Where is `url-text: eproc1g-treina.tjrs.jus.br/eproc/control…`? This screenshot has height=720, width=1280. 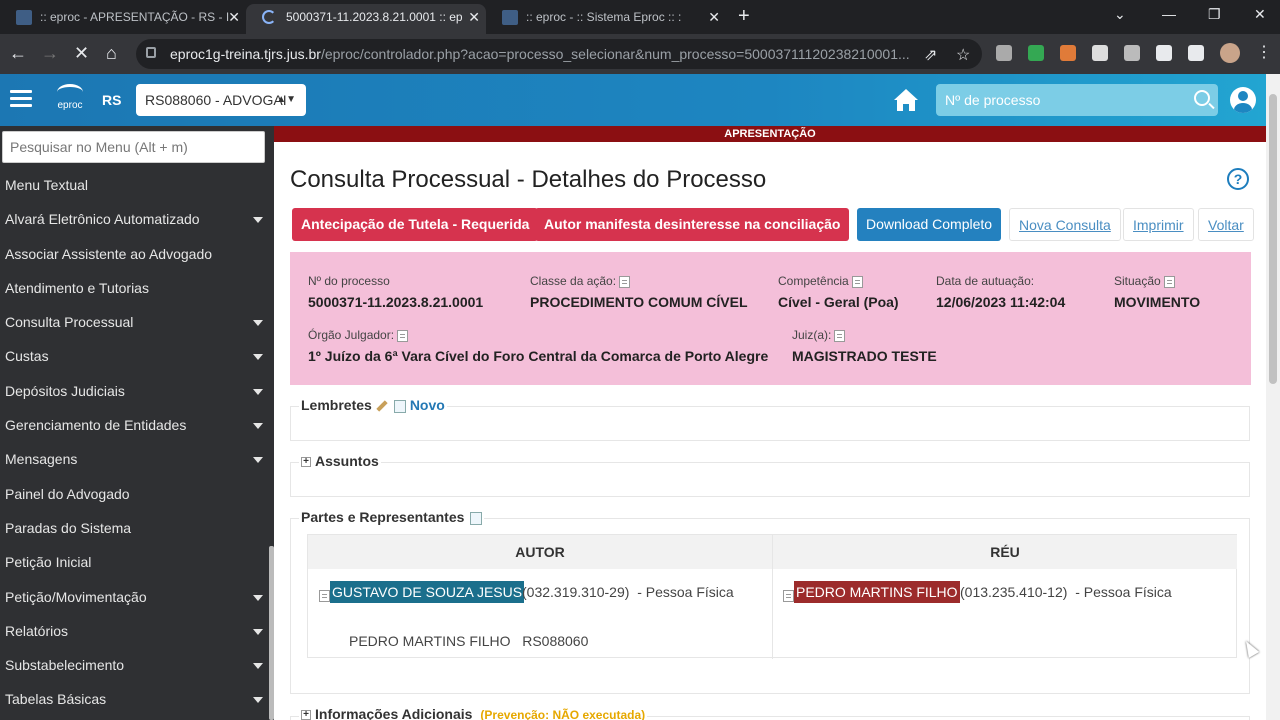 url-text: eproc1g-treina.tjrs.jus.br/eproc/control… is located at coordinates (540, 54).